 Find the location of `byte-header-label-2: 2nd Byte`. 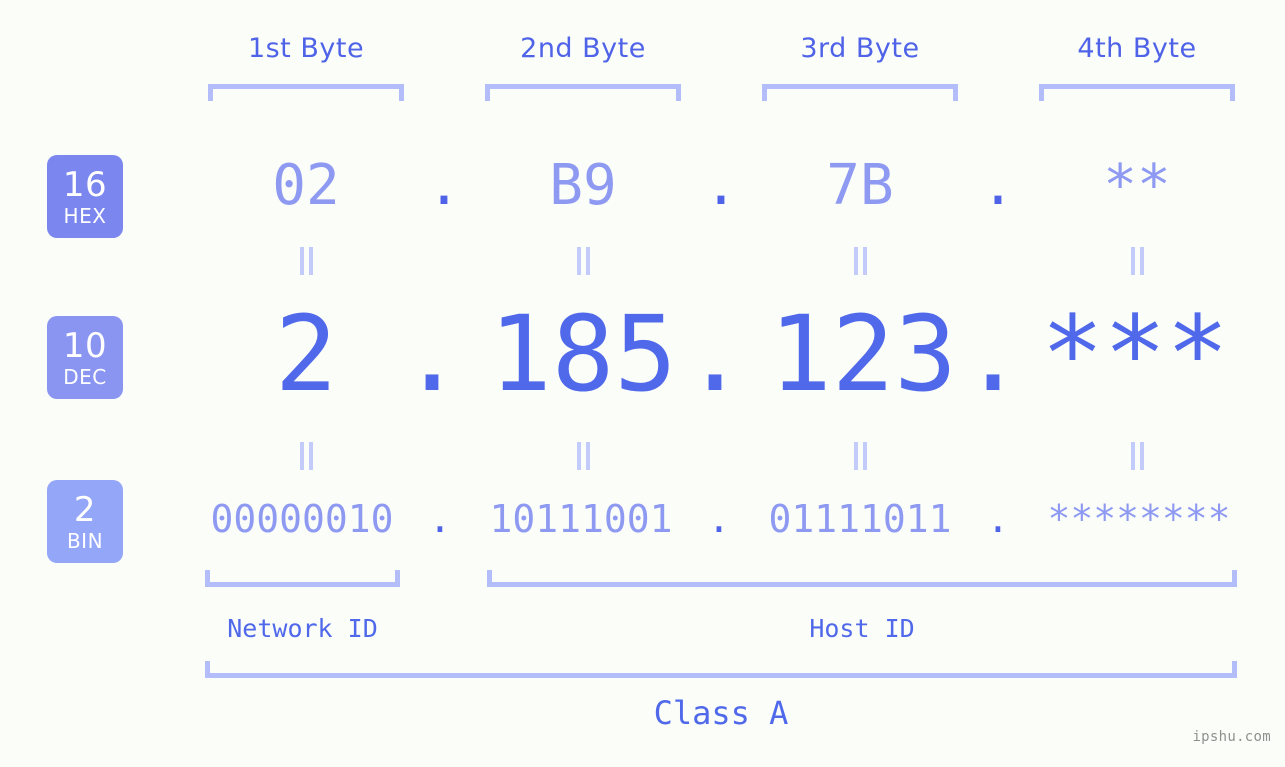

byte-header-label-2: 2nd Byte is located at coordinates (583, 48).